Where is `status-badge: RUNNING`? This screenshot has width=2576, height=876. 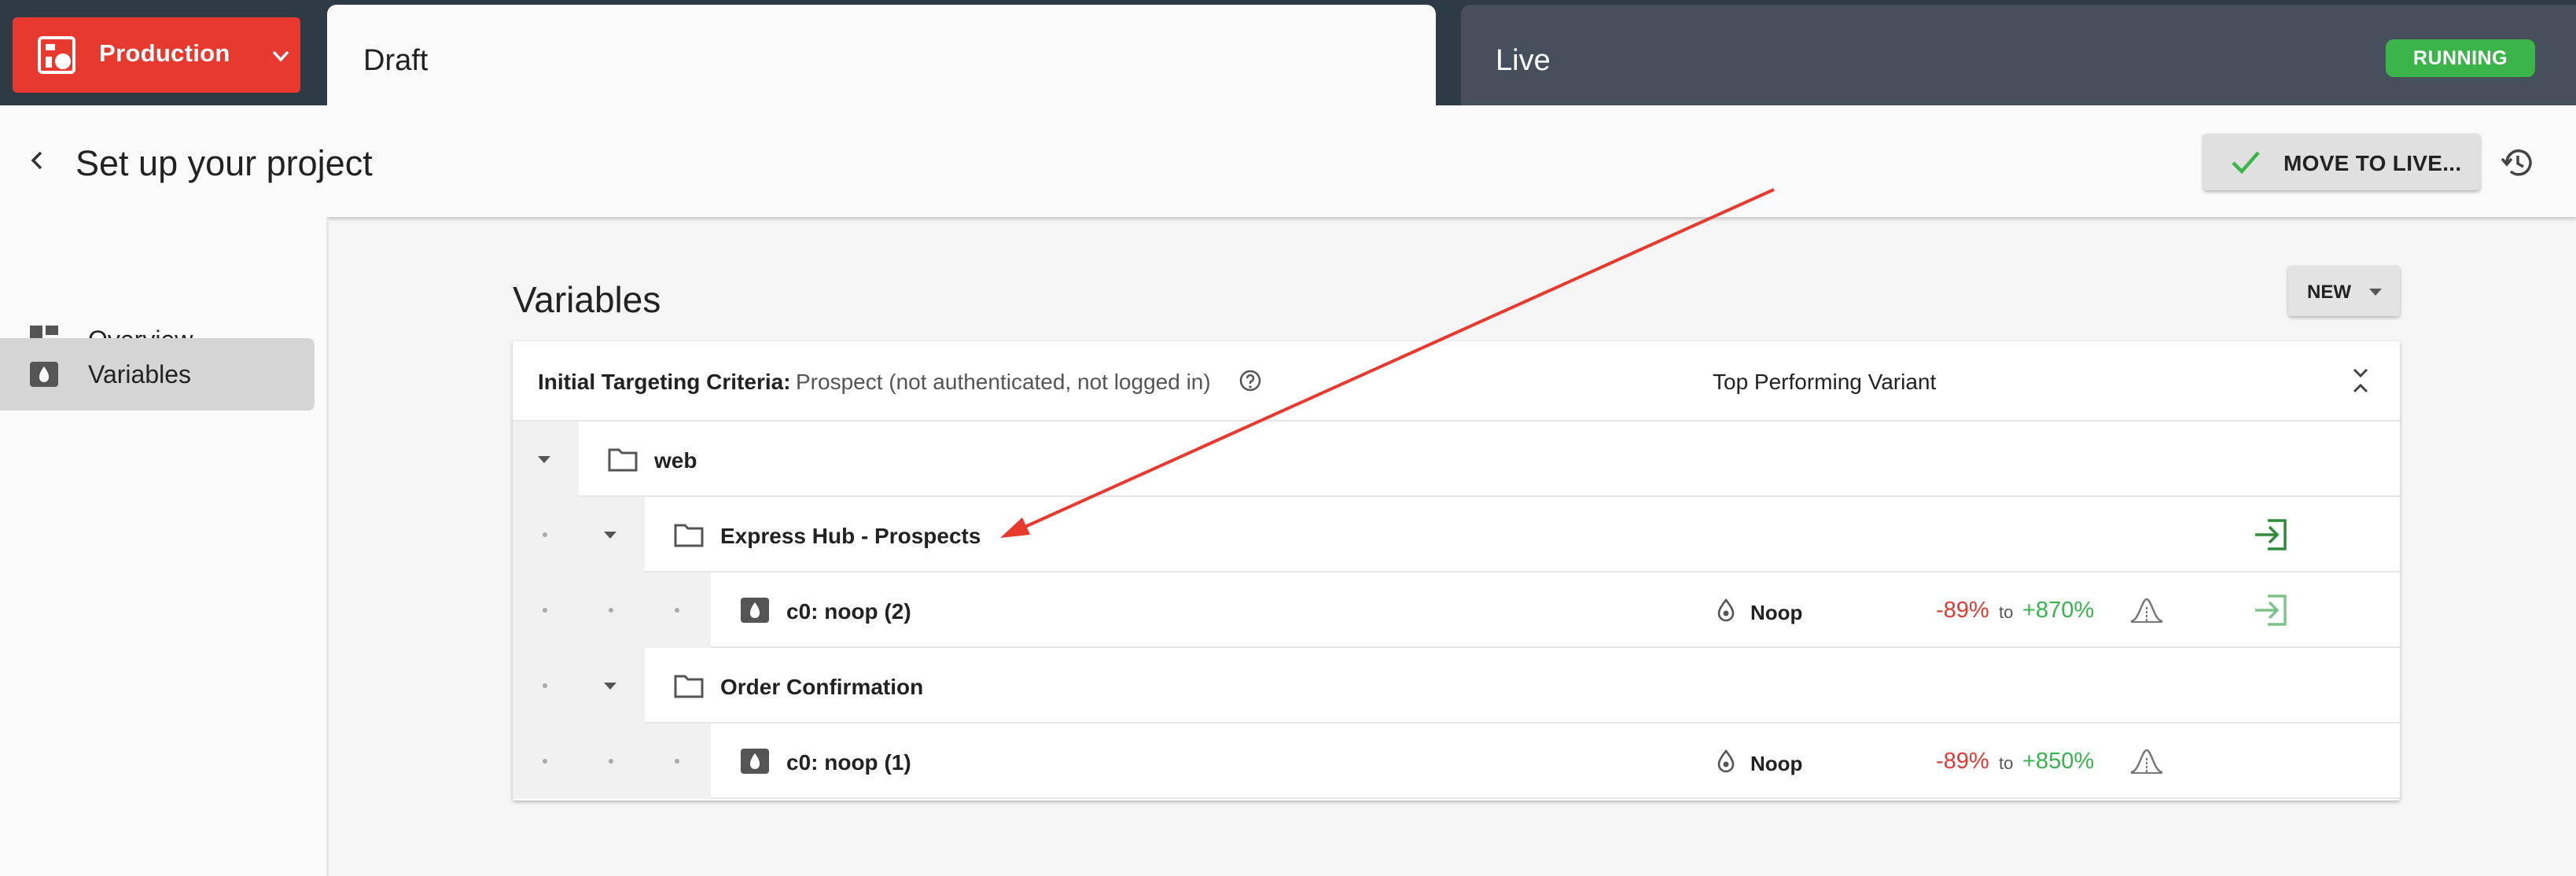 status-badge: RUNNING is located at coordinates (2460, 58).